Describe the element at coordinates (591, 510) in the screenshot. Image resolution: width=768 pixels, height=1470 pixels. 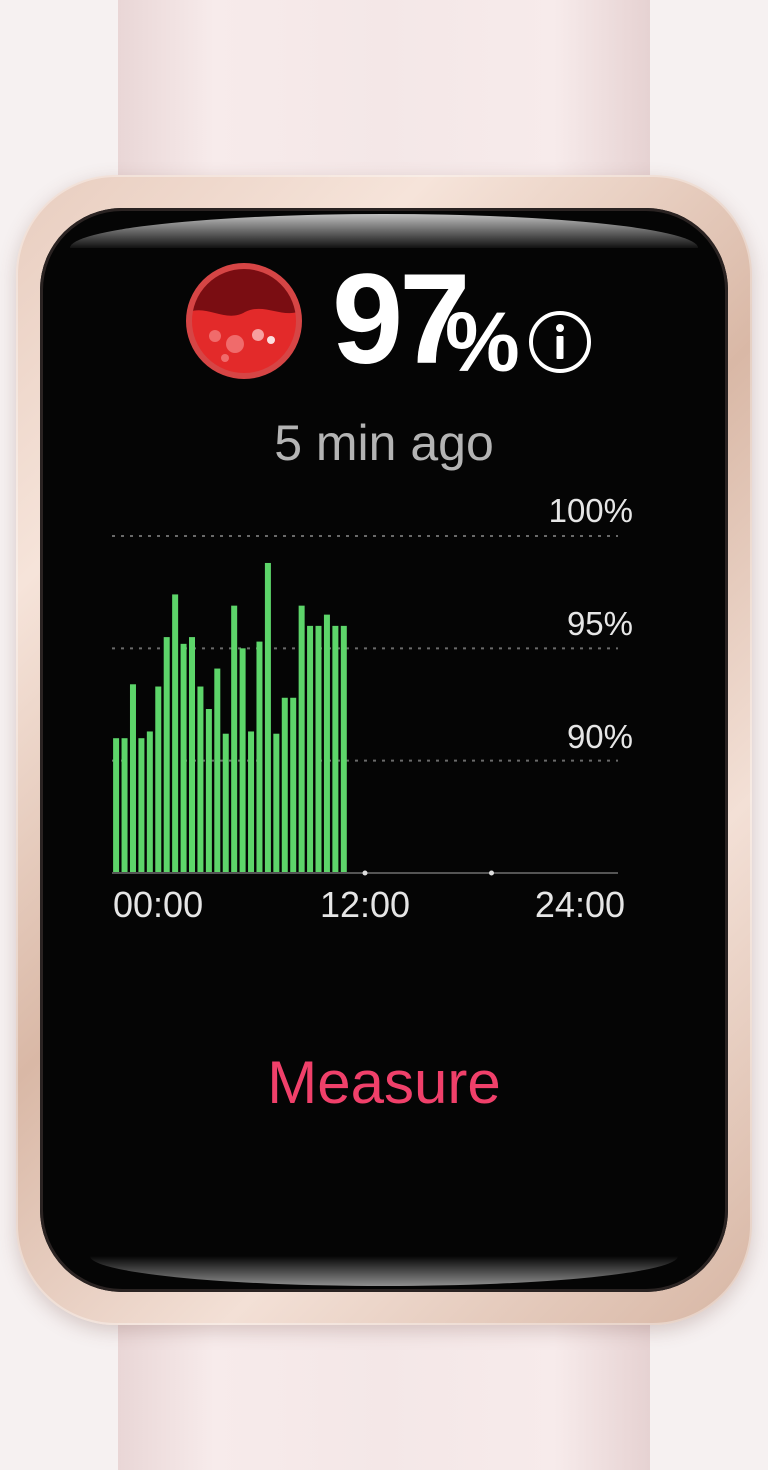
I see `y-tick-label: 100%` at that location.